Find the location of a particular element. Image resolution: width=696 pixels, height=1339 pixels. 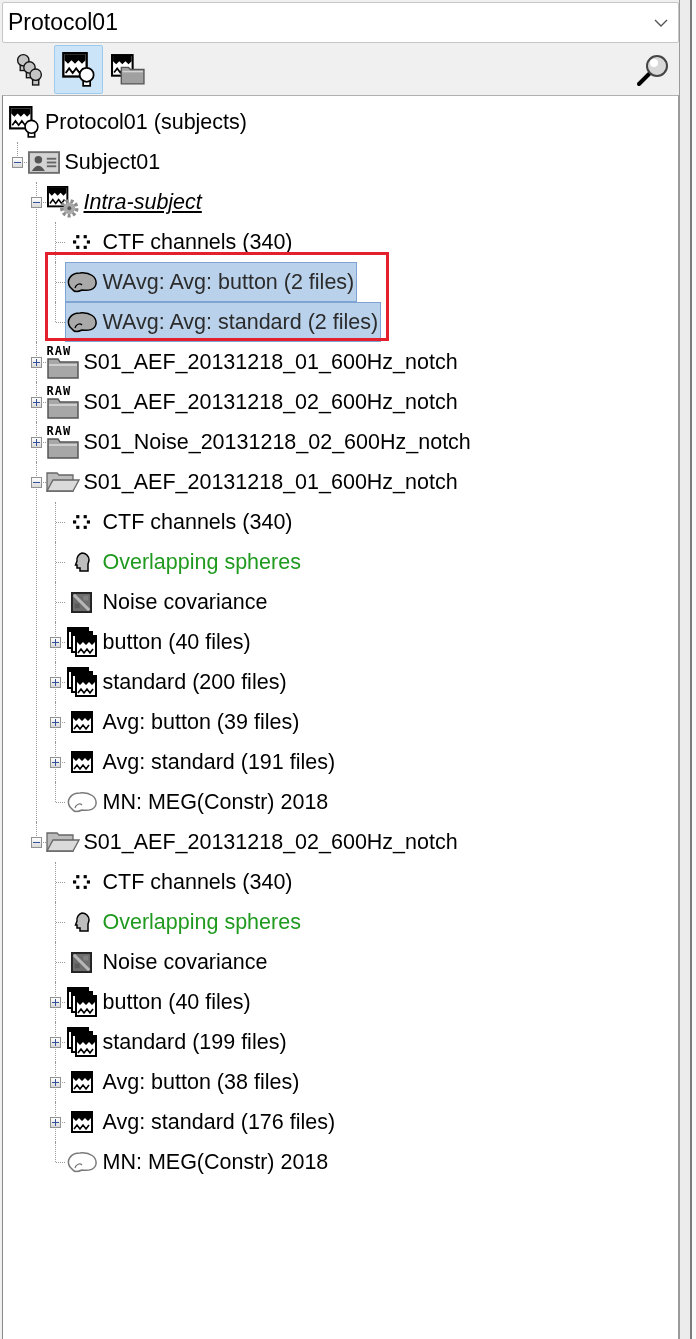

tree-item: RAW S01_AEF_20131218_02_600Hz_notch is located at coordinates (253, 402).